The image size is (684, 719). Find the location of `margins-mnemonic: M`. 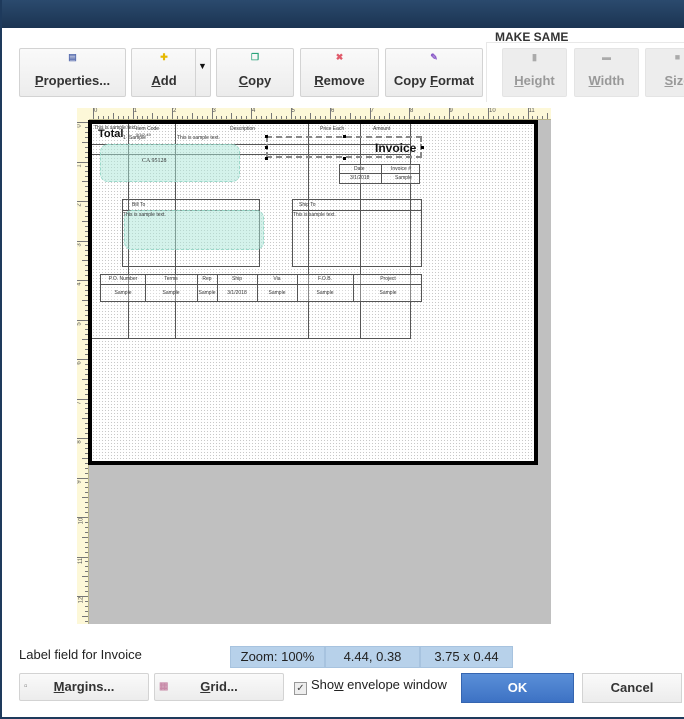

margins-mnemonic: M is located at coordinates (59, 686).